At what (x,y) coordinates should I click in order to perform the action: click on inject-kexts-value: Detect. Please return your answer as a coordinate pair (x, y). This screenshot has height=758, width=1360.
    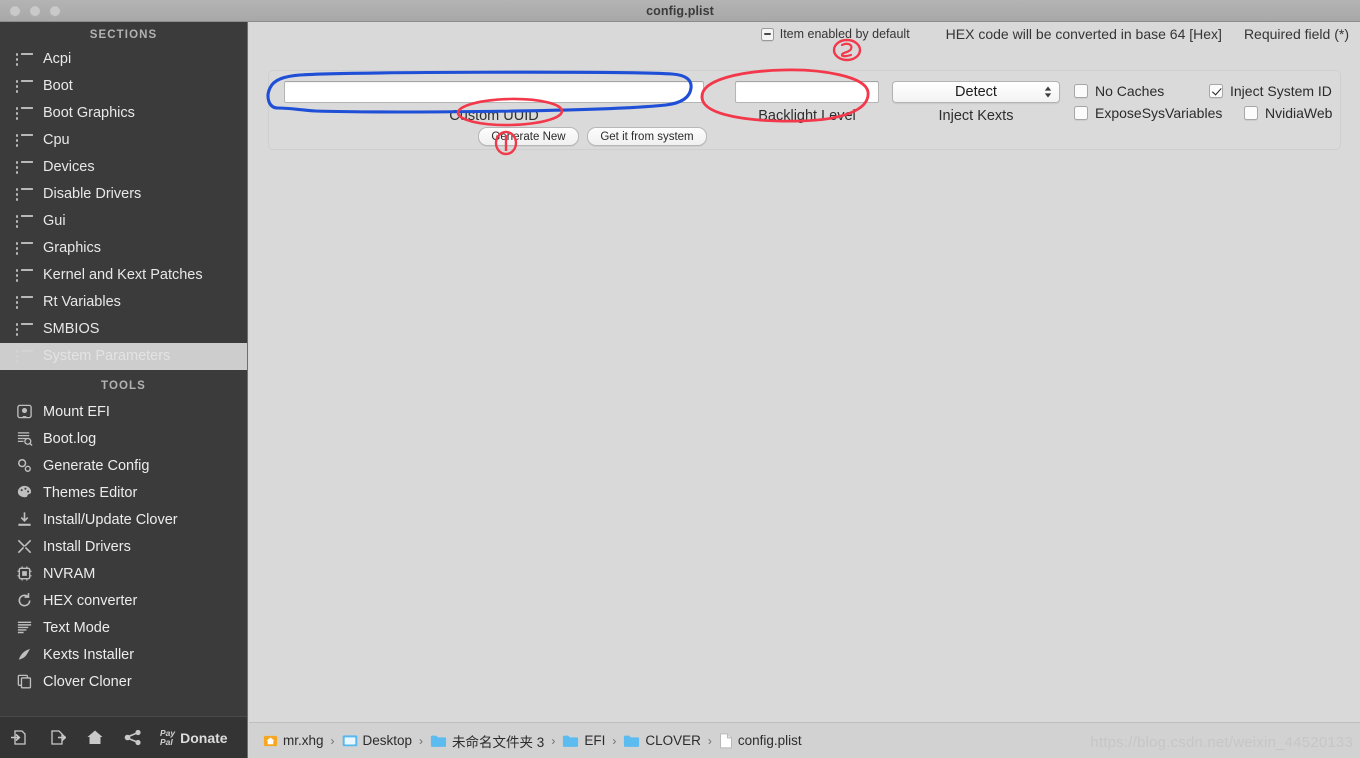
    Looking at the image, I should click on (976, 92).